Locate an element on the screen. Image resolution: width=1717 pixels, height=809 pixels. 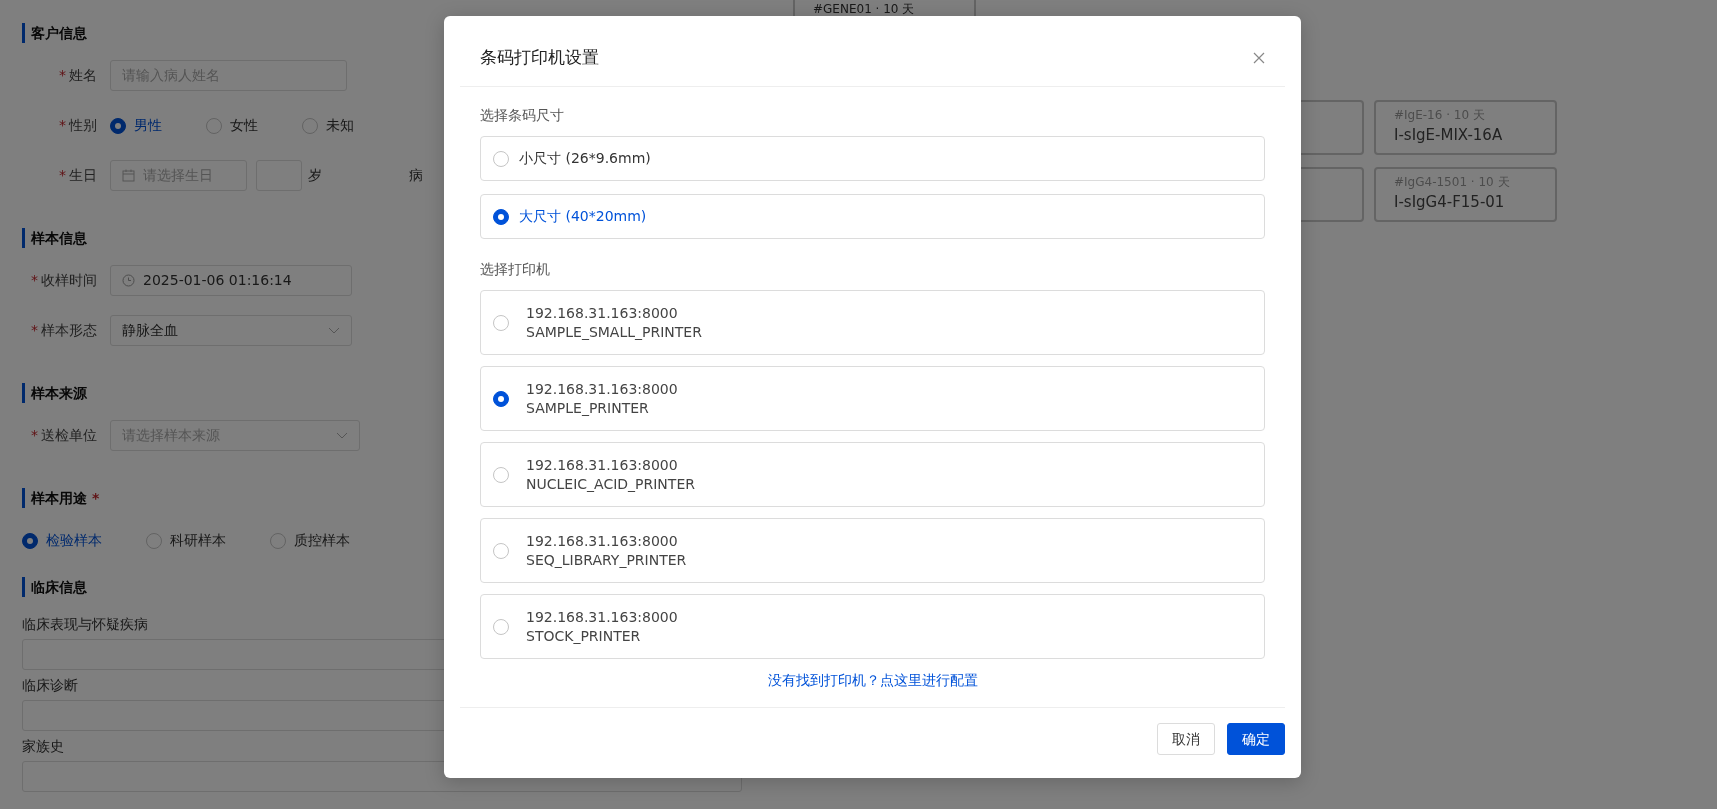
unit-label: 岁 is located at coordinates (315, 175).